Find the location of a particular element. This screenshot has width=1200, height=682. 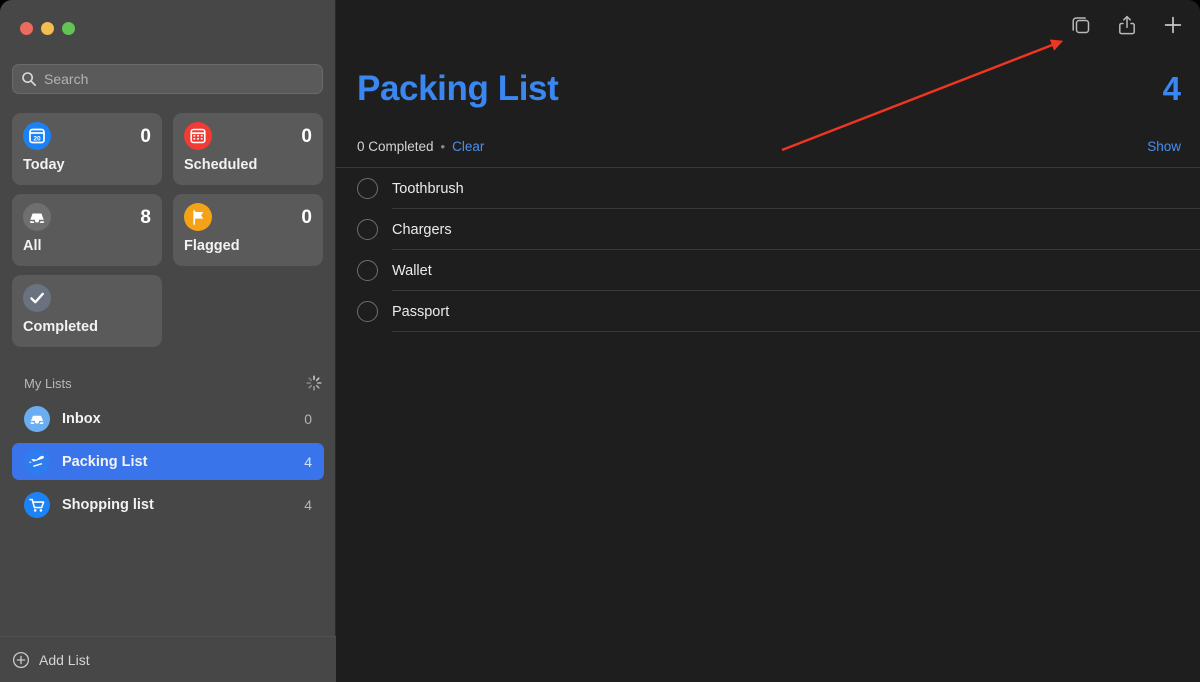

reminder-row: Wallet is located at coordinates (768, 270).